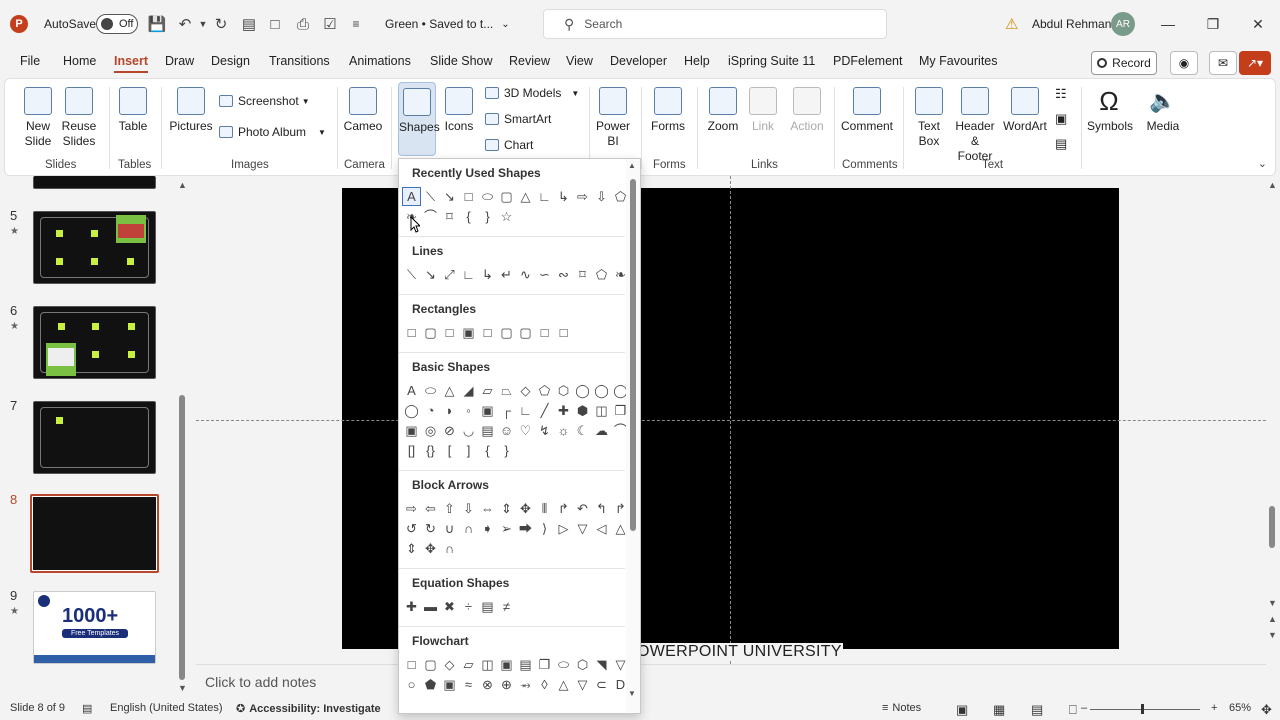  I want to click on print-icon: ⎙, so click(303, 24).